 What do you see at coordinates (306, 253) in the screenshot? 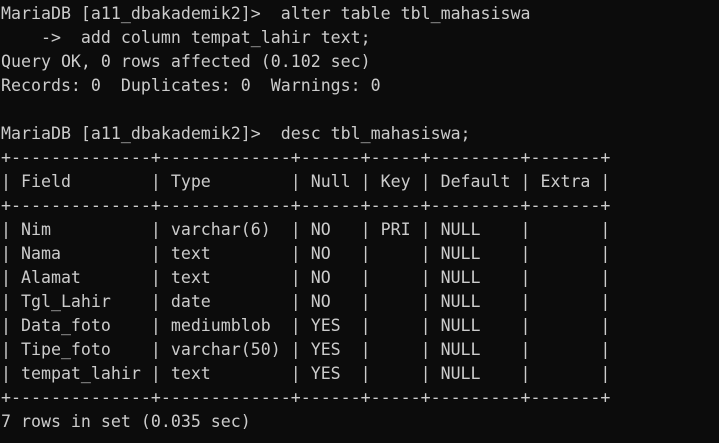
I see `table-row: | Nama | text | NO | | NULL | |` at bounding box center [306, 253].